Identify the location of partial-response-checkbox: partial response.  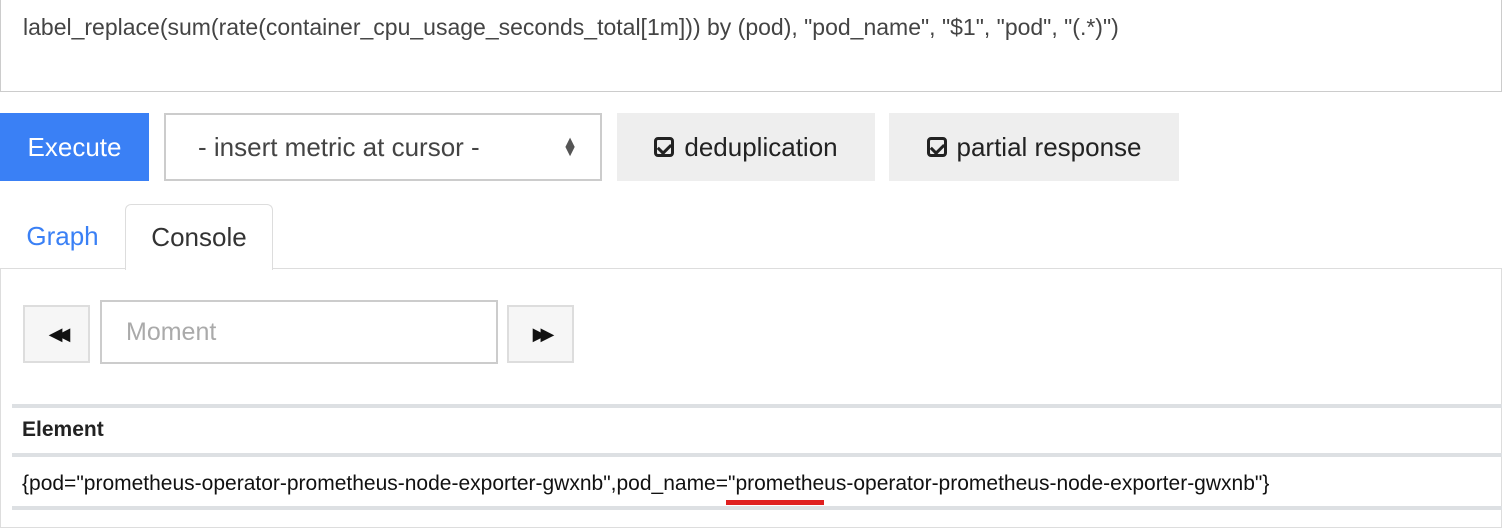
(1034, 147).